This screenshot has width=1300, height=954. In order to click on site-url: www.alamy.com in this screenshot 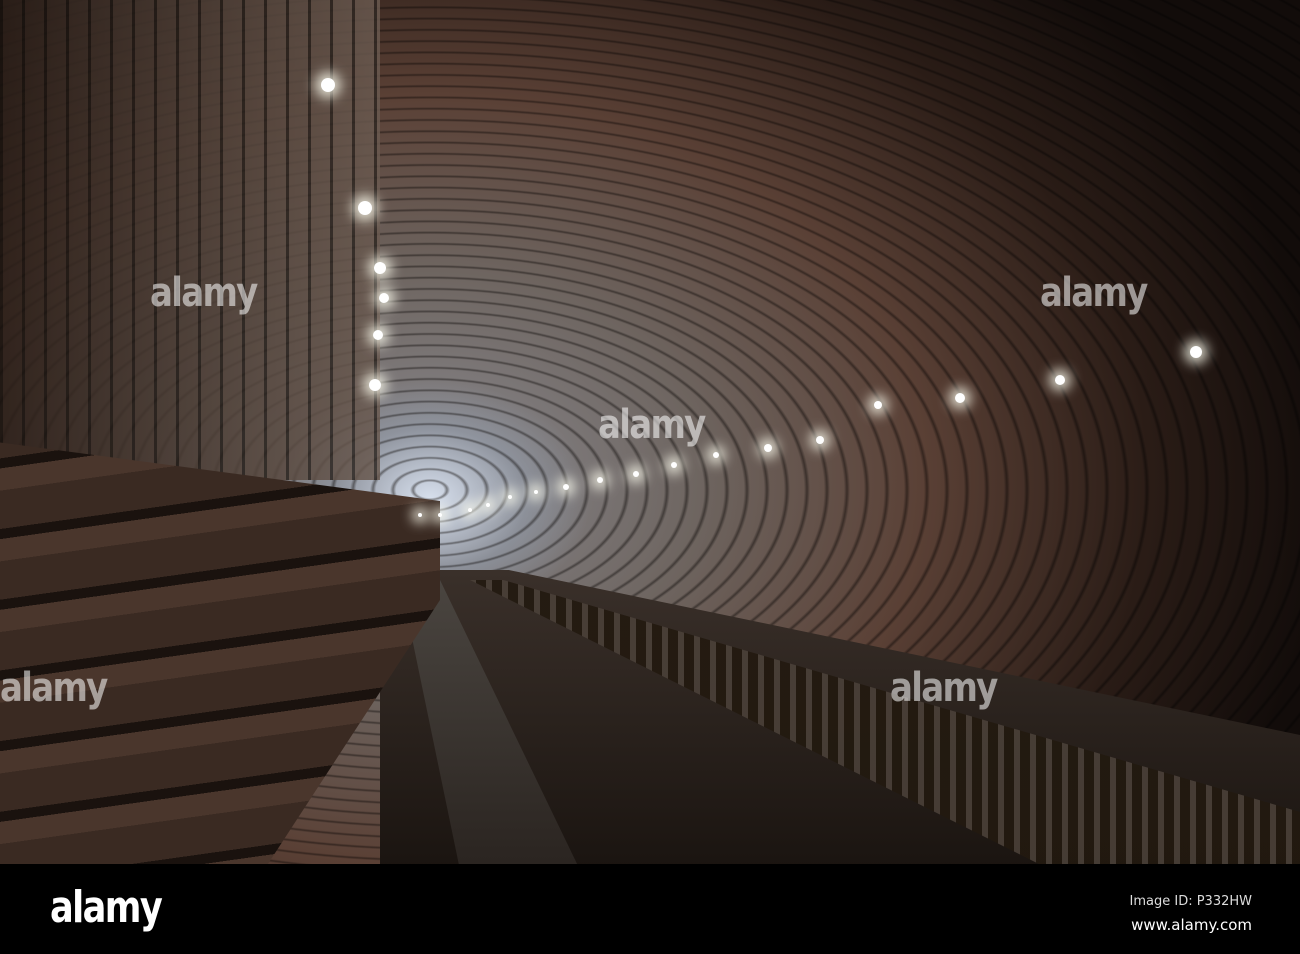, I will do `click(1191, 925)`.